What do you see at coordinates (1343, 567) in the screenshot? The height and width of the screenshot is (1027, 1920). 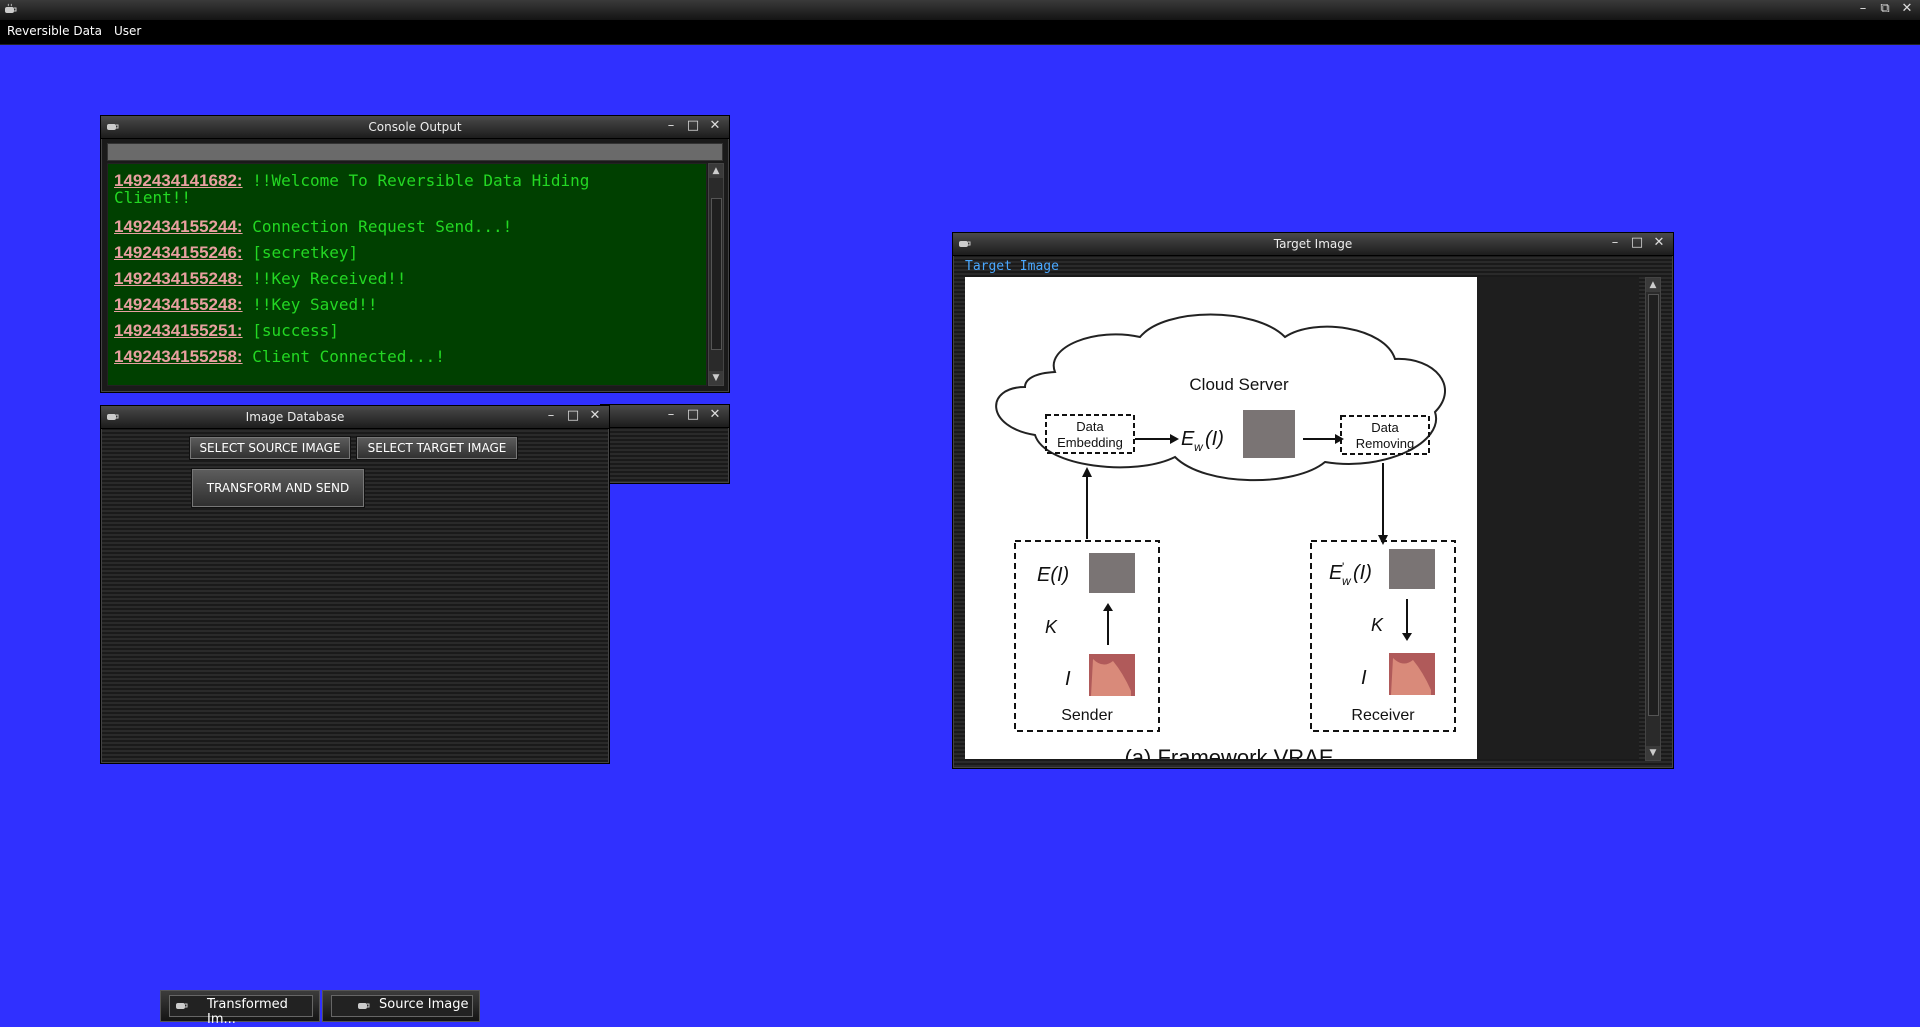 I see `ewp-superscript: '` at bounding box center [1343, 567].